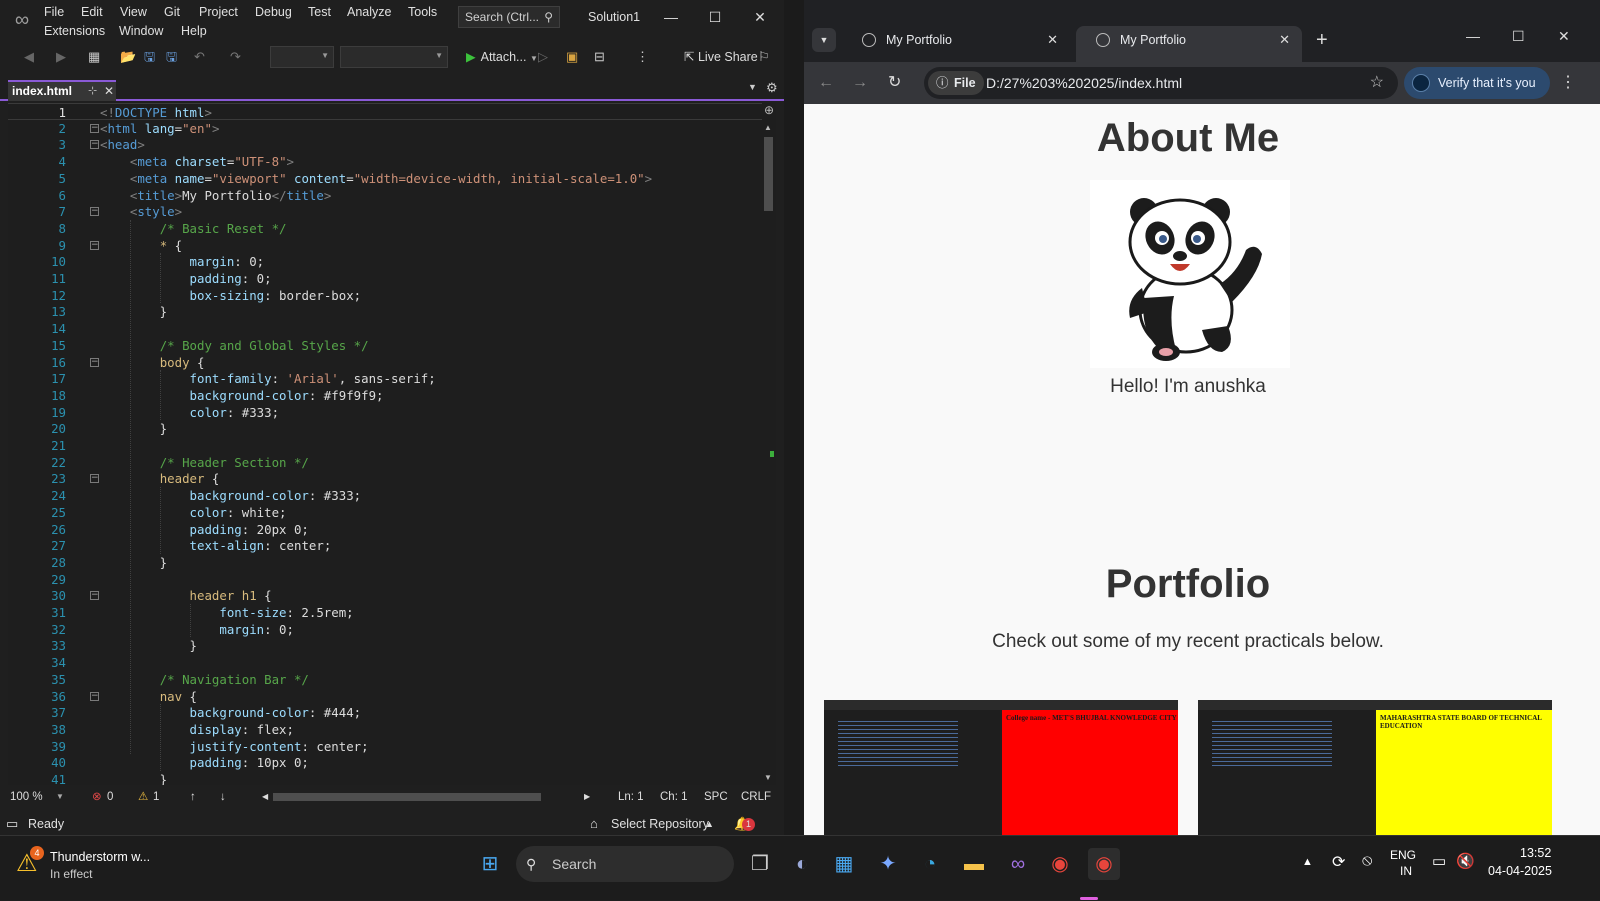 This screenshot has width=1600, height=901. Describe the element at coordinates (1465, 861) in the screenshot. I see `volume-muted-icon: 🔇` at that location.